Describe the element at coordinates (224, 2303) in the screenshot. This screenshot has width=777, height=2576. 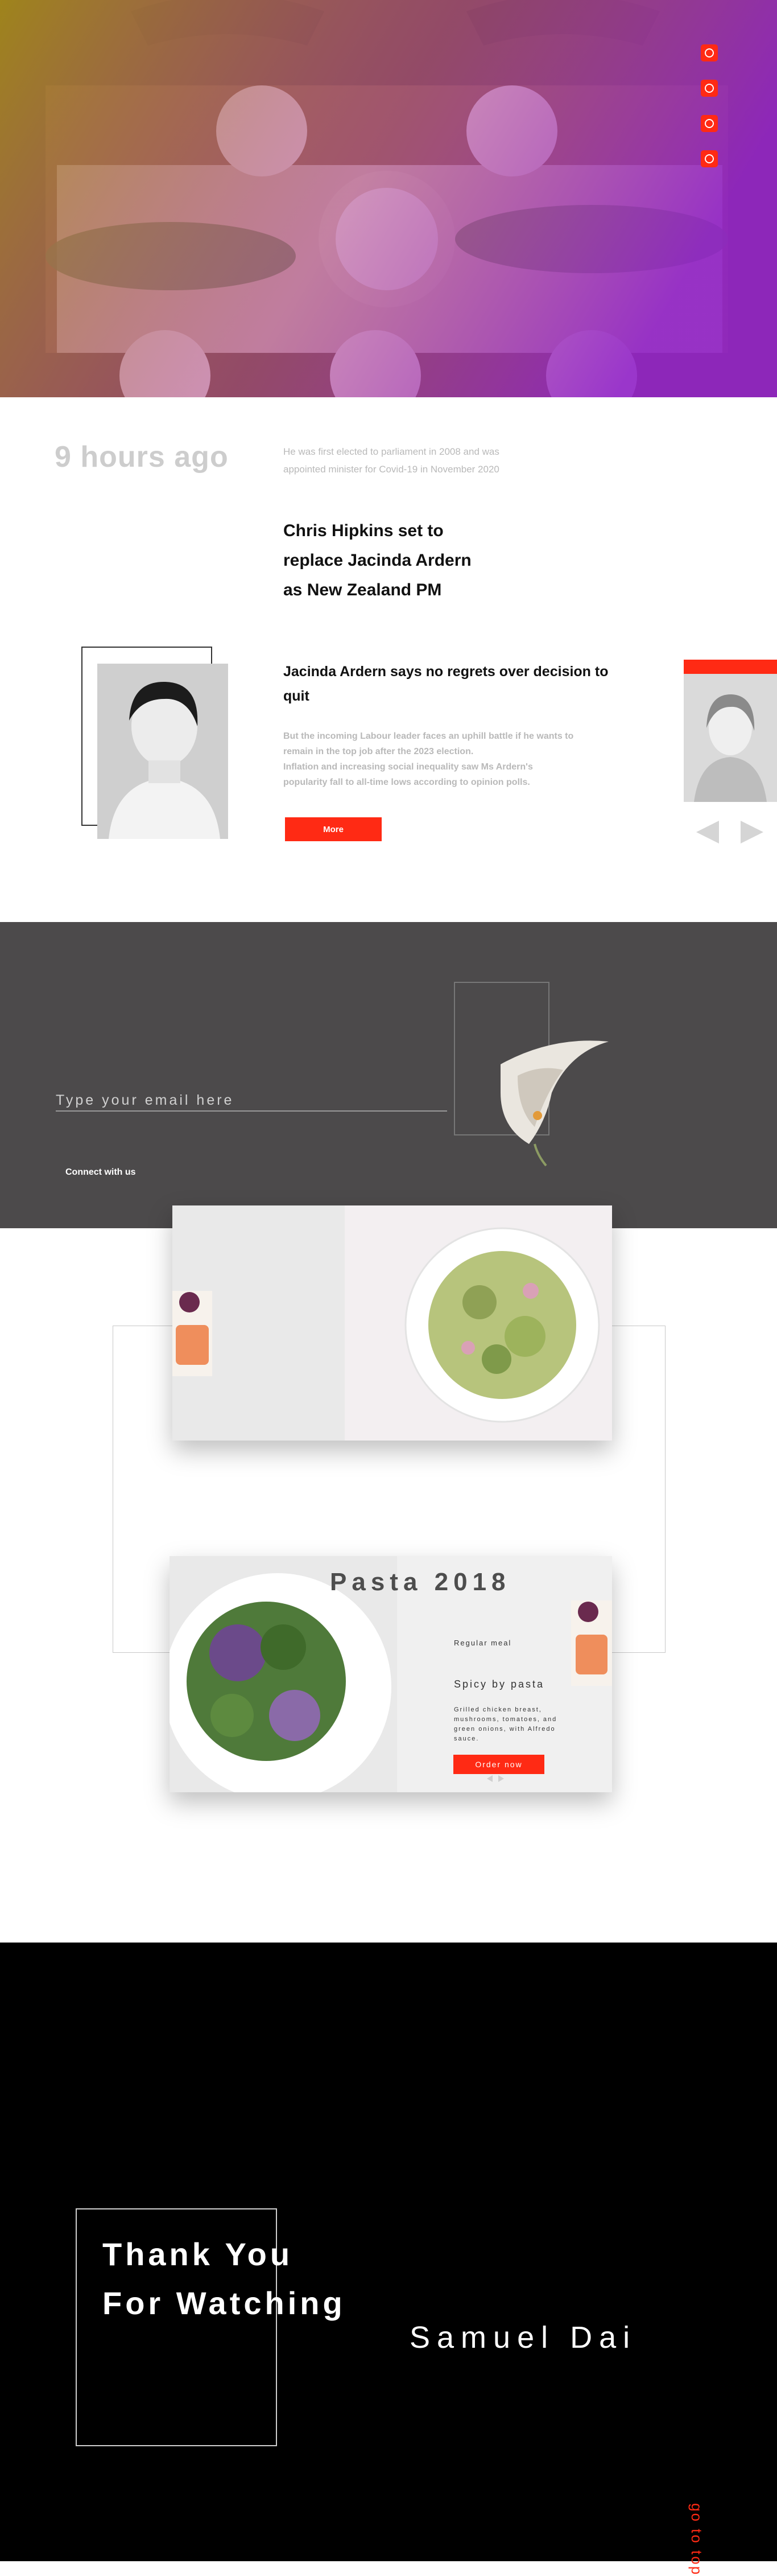
I see `thanks-line: For Watching` at that location.